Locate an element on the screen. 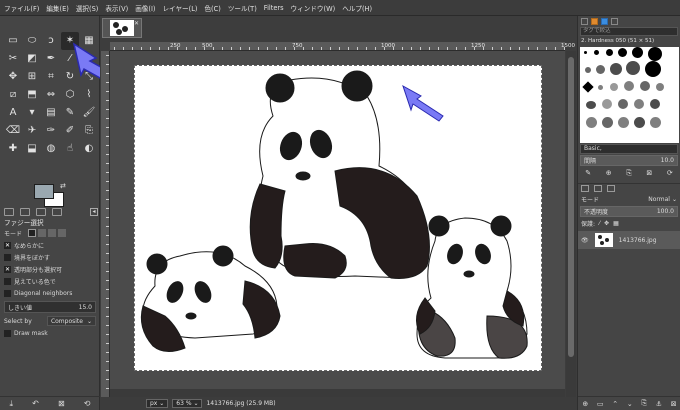 The image size is (680, 410). lower-layer-icon: ⌄ is located at coordinates (630, 404).